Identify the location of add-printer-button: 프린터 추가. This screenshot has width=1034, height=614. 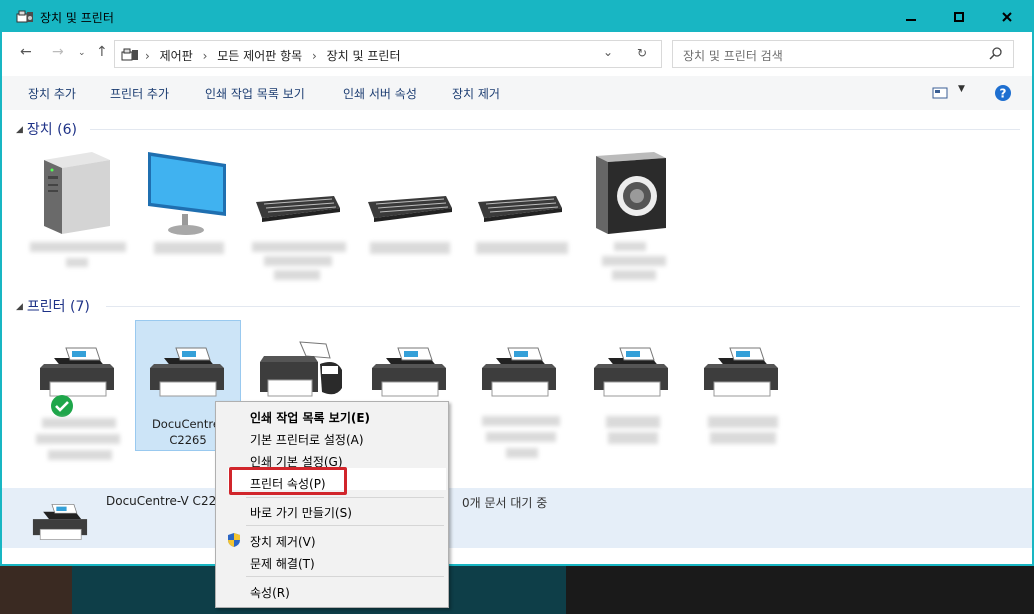
(139, 93).